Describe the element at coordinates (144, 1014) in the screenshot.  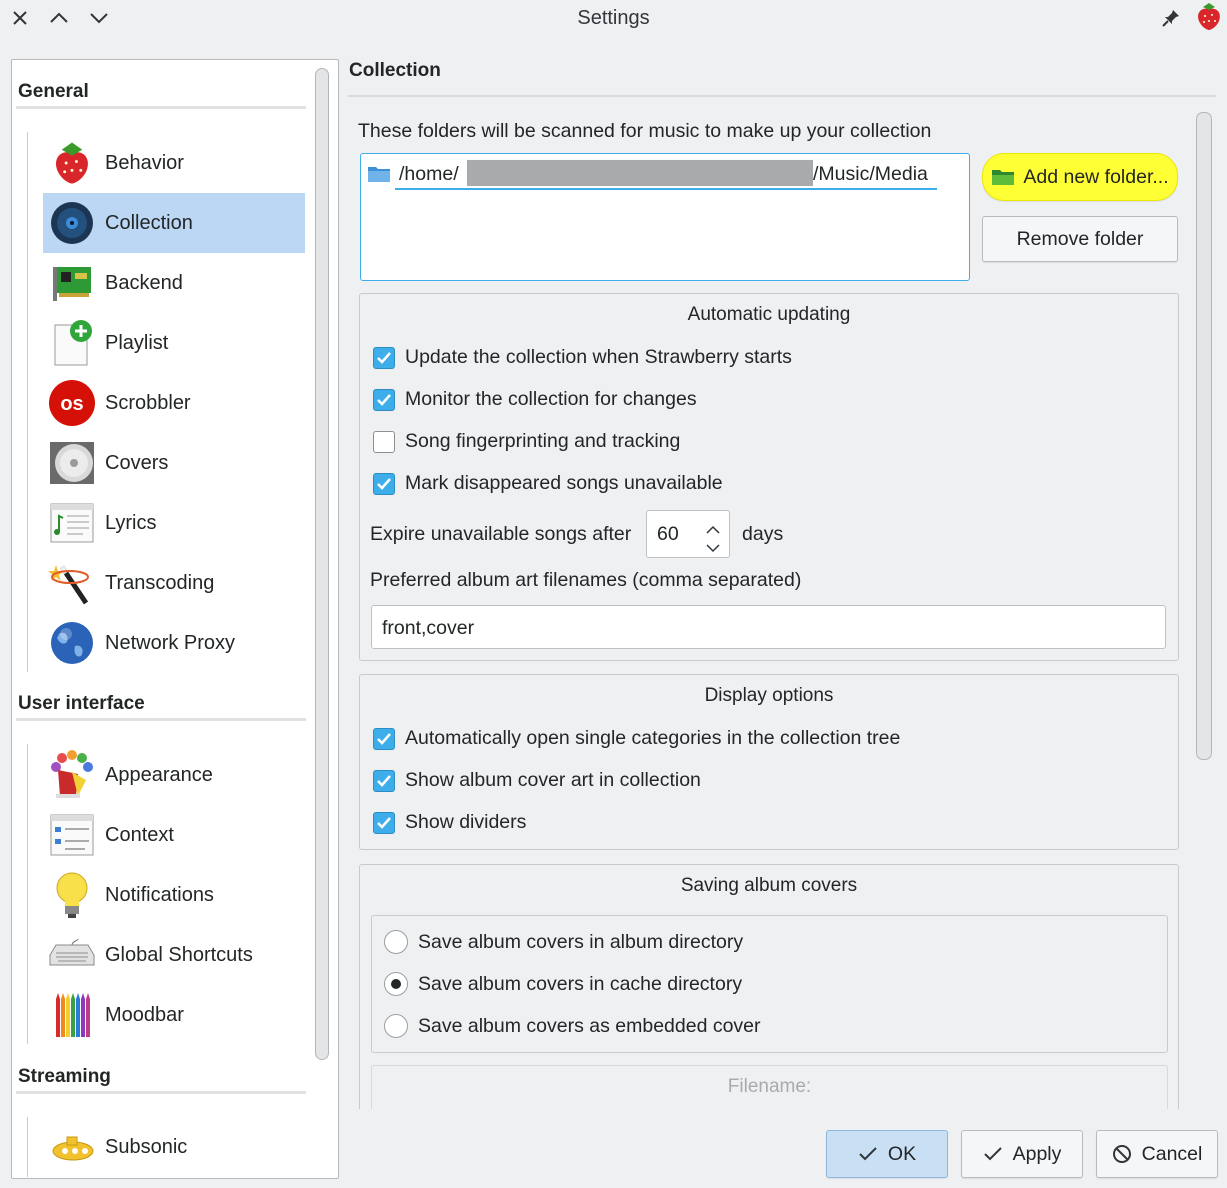
I see `sidebar-item-label: Moodbar` at that location.